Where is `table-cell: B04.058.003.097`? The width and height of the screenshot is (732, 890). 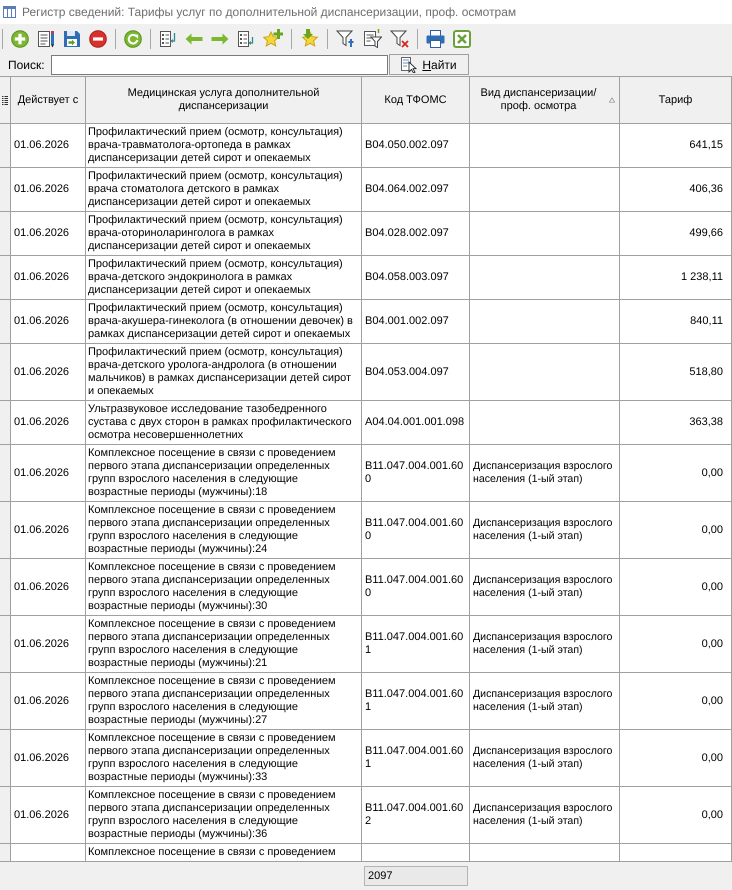 table-cell: B04.058.003.097 is located at coordinates (416, 278).